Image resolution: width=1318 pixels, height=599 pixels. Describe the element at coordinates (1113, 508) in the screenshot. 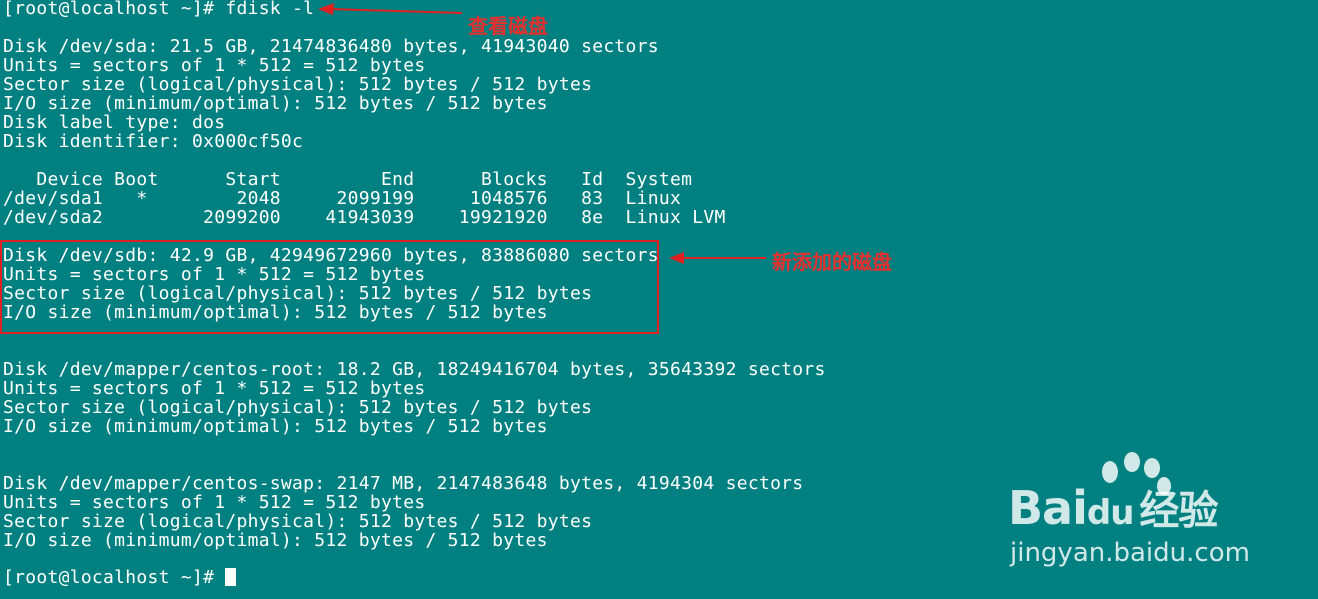

I see `watermark-logo: Baidu 经验` at that location.